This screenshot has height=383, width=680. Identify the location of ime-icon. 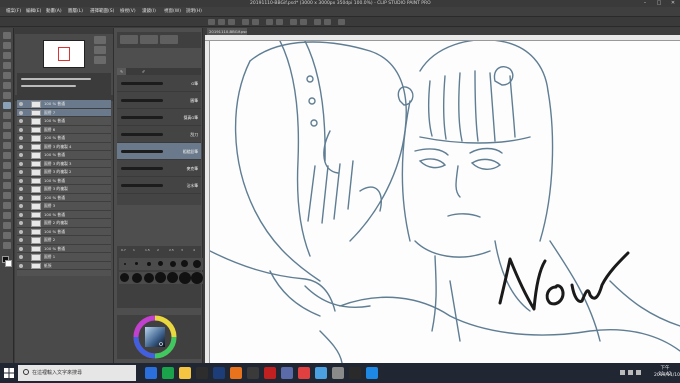
(638, 372).